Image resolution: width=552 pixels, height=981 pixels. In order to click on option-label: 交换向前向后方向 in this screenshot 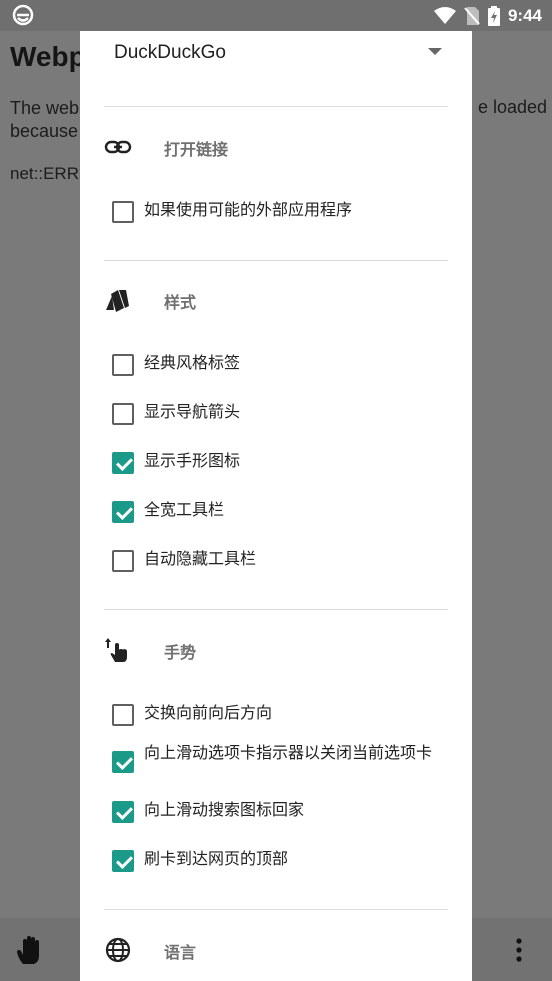, I will do `click(208, 712)`.